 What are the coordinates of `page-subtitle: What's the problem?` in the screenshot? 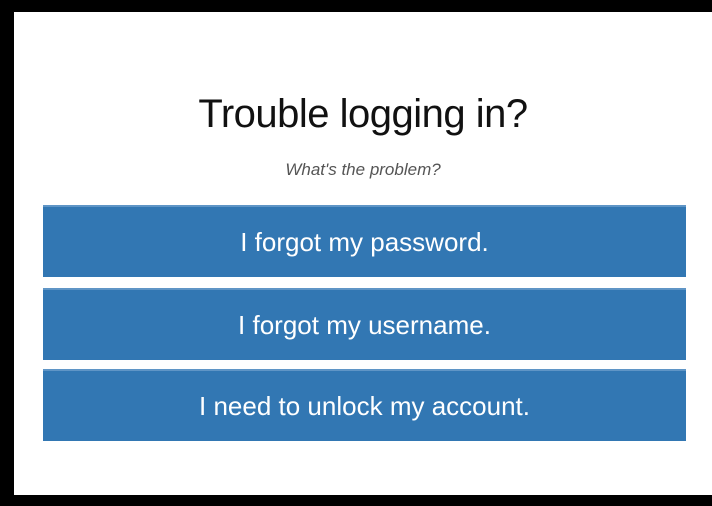 It's located at (363, 169).